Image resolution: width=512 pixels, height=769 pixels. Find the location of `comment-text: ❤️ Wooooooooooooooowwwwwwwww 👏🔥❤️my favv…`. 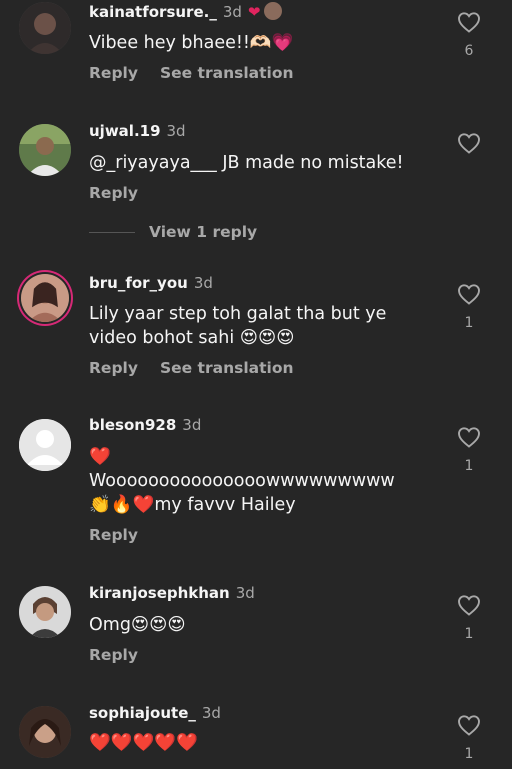

comment-text: ❤️ Wooooooooooooooowwwwwwwww 👏🔥❤️my favv… is located at coordinates (266, 481).